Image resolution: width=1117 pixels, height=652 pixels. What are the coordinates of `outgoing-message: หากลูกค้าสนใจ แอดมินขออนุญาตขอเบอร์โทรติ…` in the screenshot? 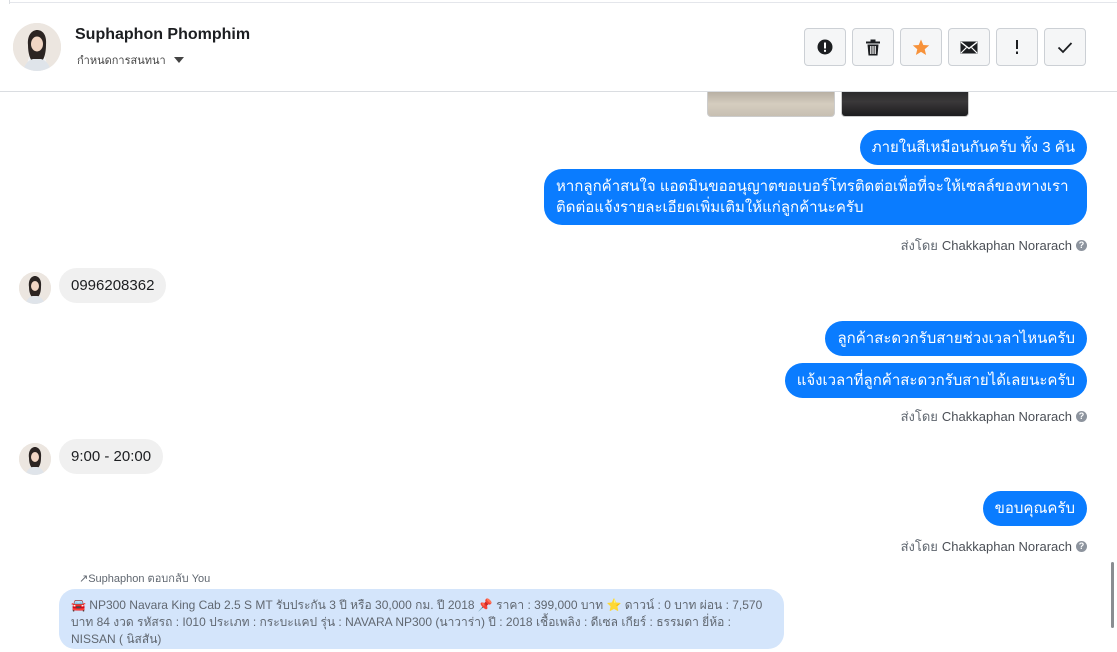 It's located at (815, 197).